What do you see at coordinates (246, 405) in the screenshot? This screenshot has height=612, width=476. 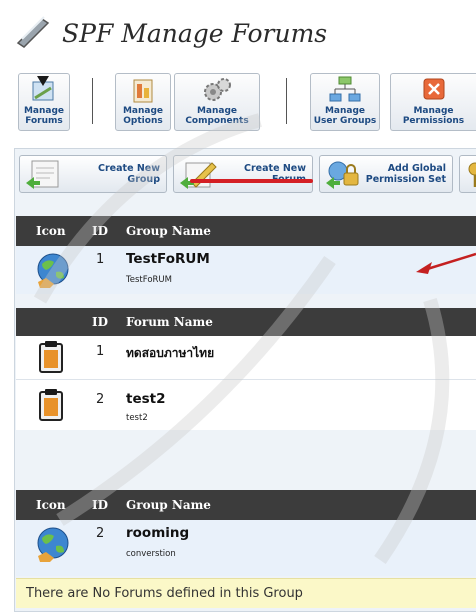 I see `forum-row: 2 test2 test2` at bounding box center [246, 405].